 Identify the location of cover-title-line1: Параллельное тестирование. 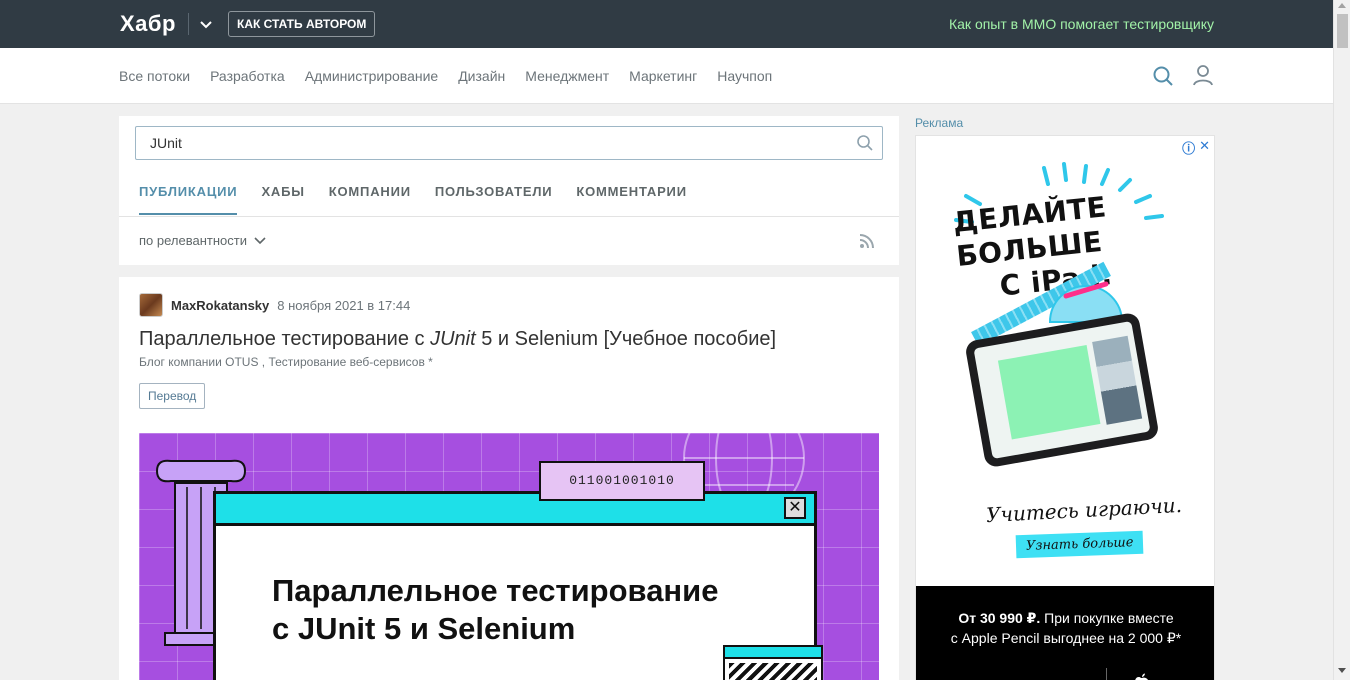
(495, 590).